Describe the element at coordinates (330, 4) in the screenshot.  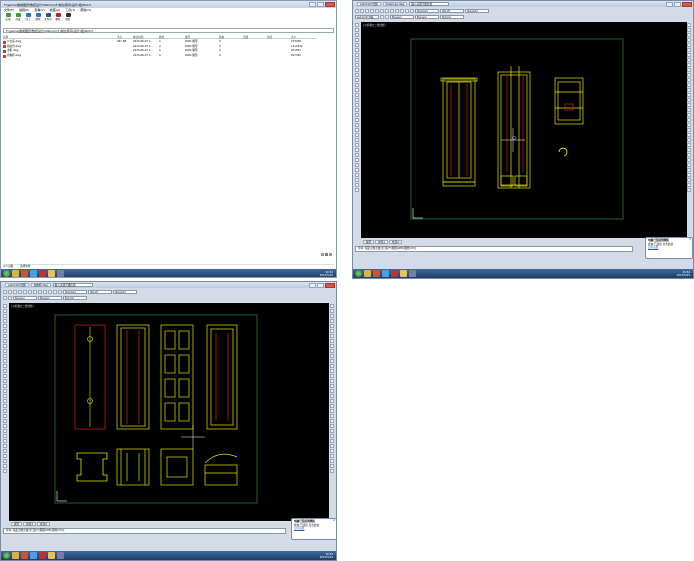
I see `close-button` at that location.